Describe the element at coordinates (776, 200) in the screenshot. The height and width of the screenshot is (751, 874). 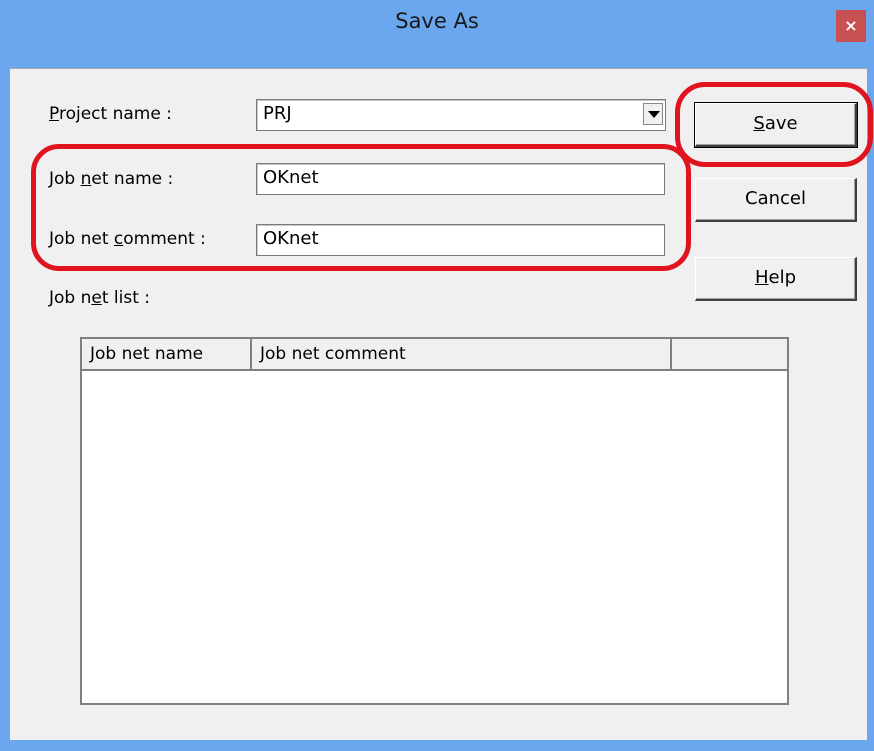
I see `cancel-button: Cancel` at that location.